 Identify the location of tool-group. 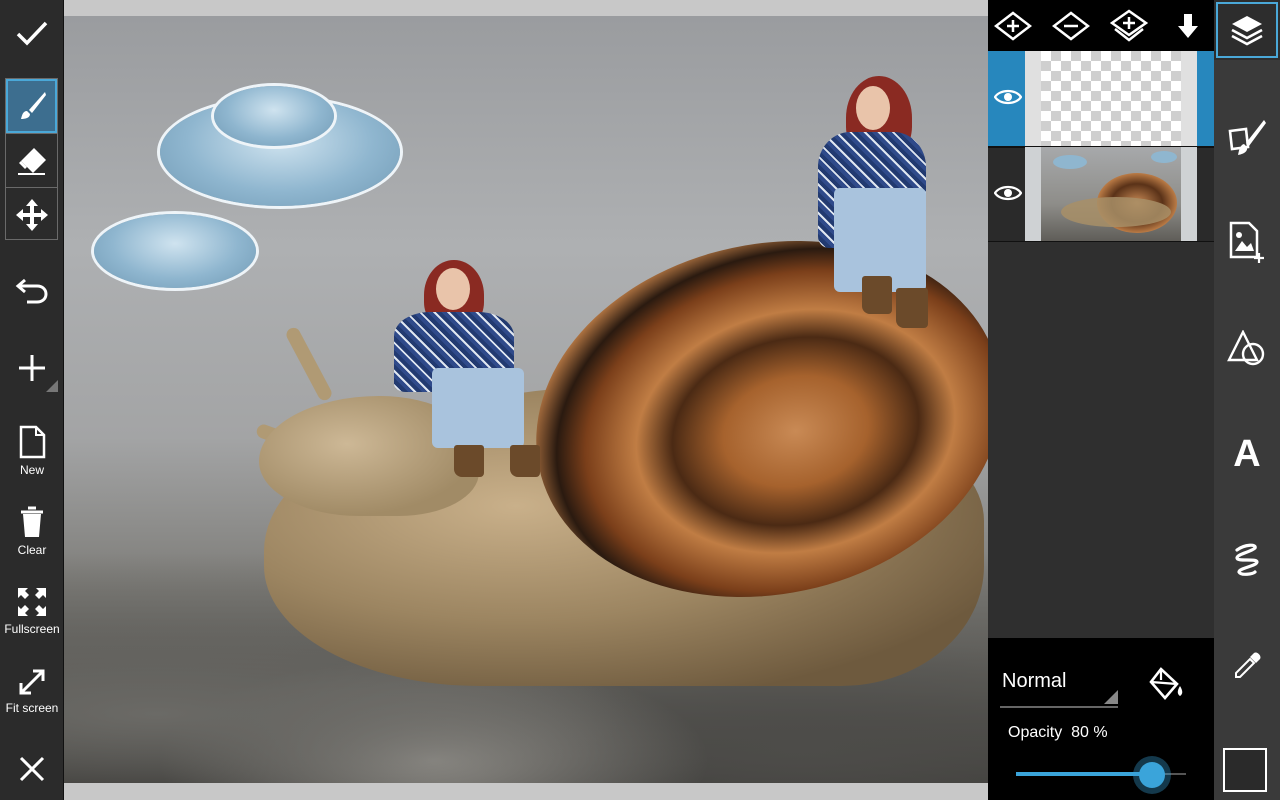
(31, 159).